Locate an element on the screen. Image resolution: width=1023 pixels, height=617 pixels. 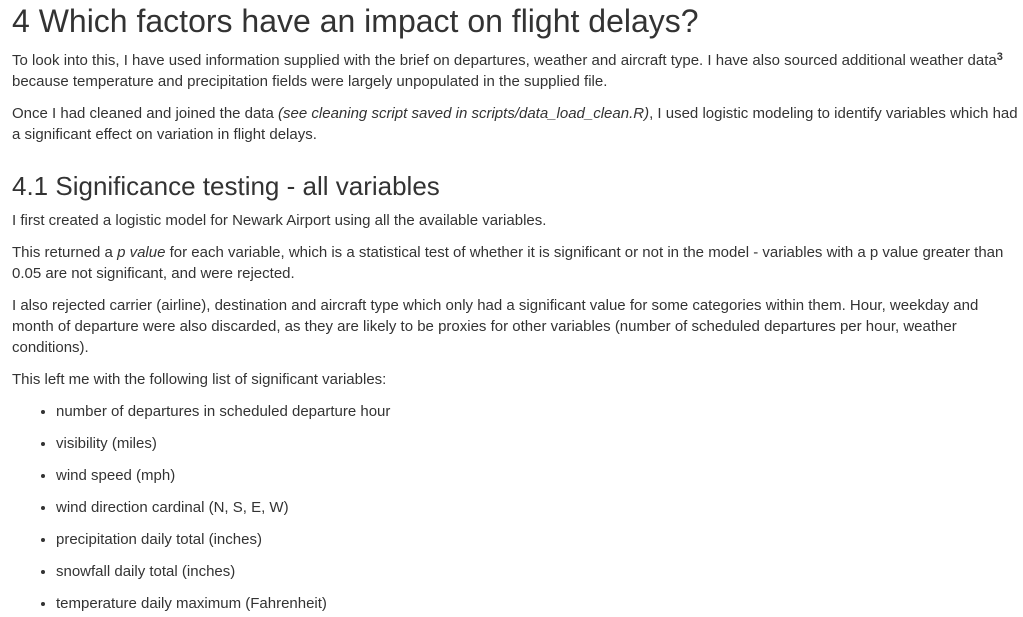
method-text: Once I had cleaned and joined the data is located at coordinates (145, 113).